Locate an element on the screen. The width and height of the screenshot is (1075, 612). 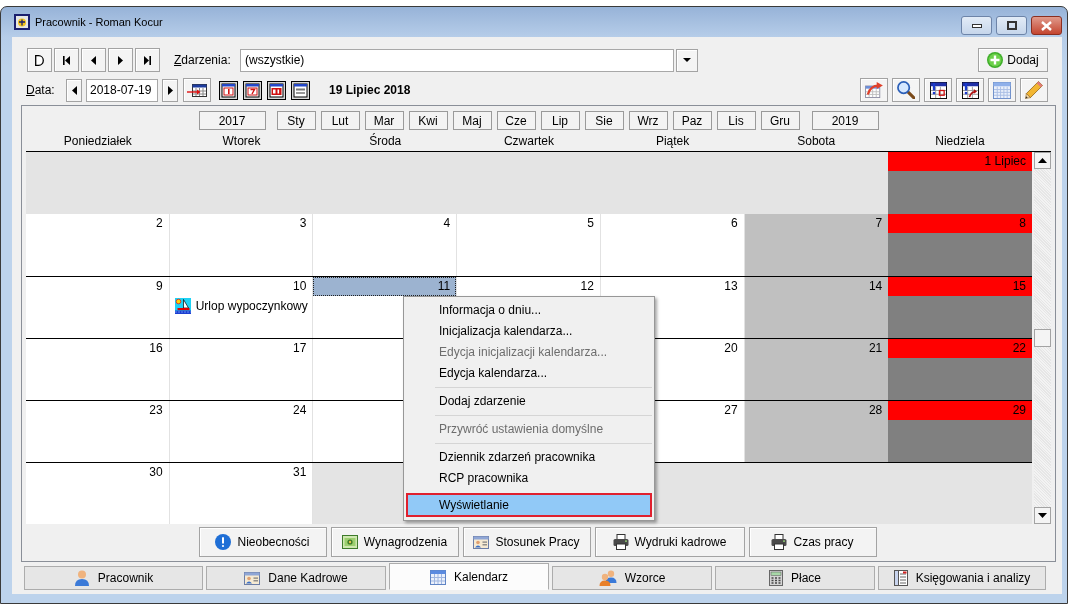
search-icon is located at coordinates (906, 90).